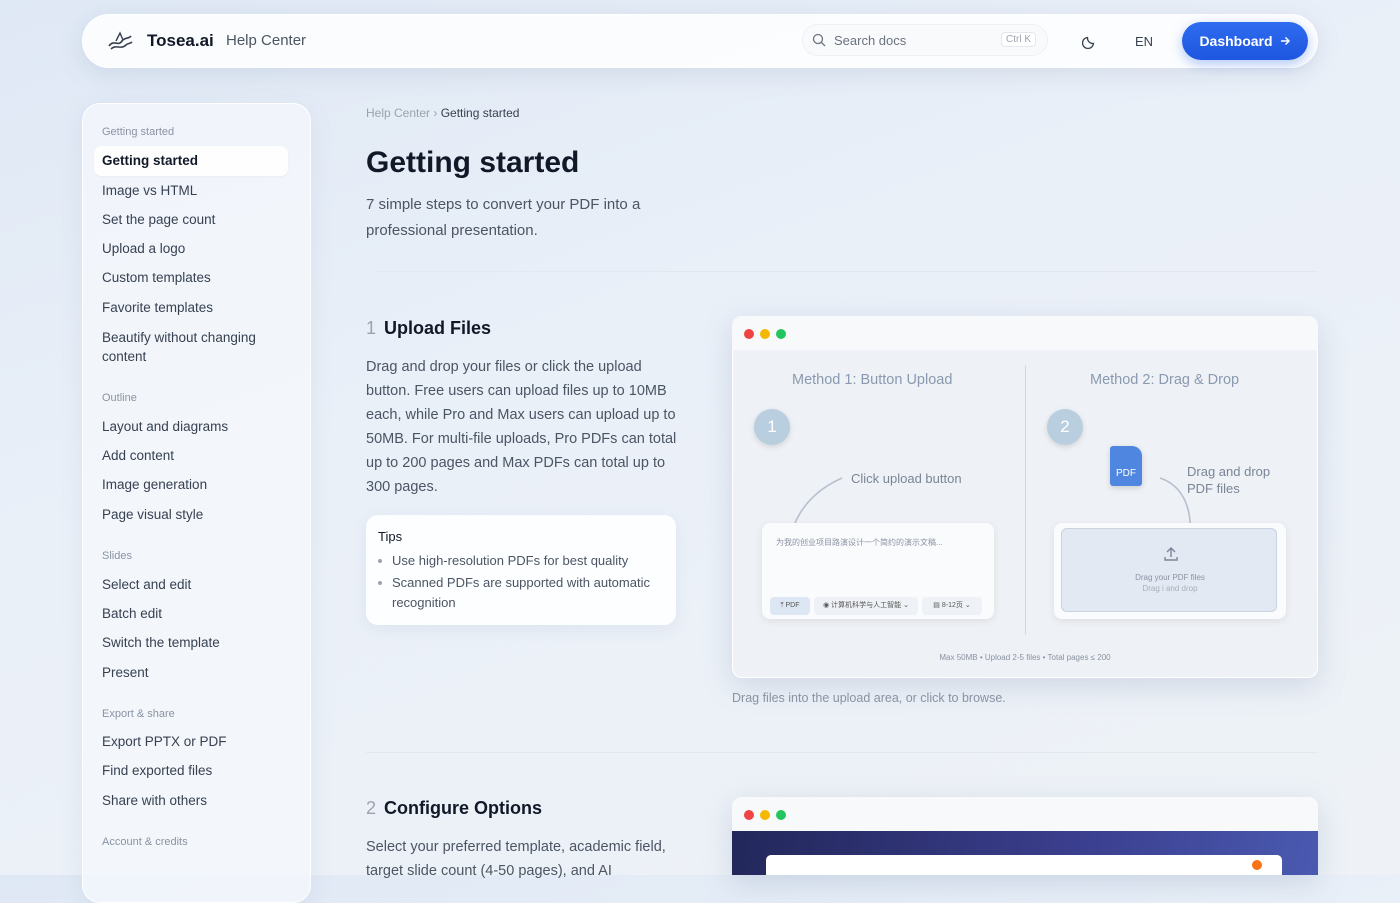 The height and width of the screenshot is (903, 1400). I want to click on dropzone-area, so click(1169, 570).